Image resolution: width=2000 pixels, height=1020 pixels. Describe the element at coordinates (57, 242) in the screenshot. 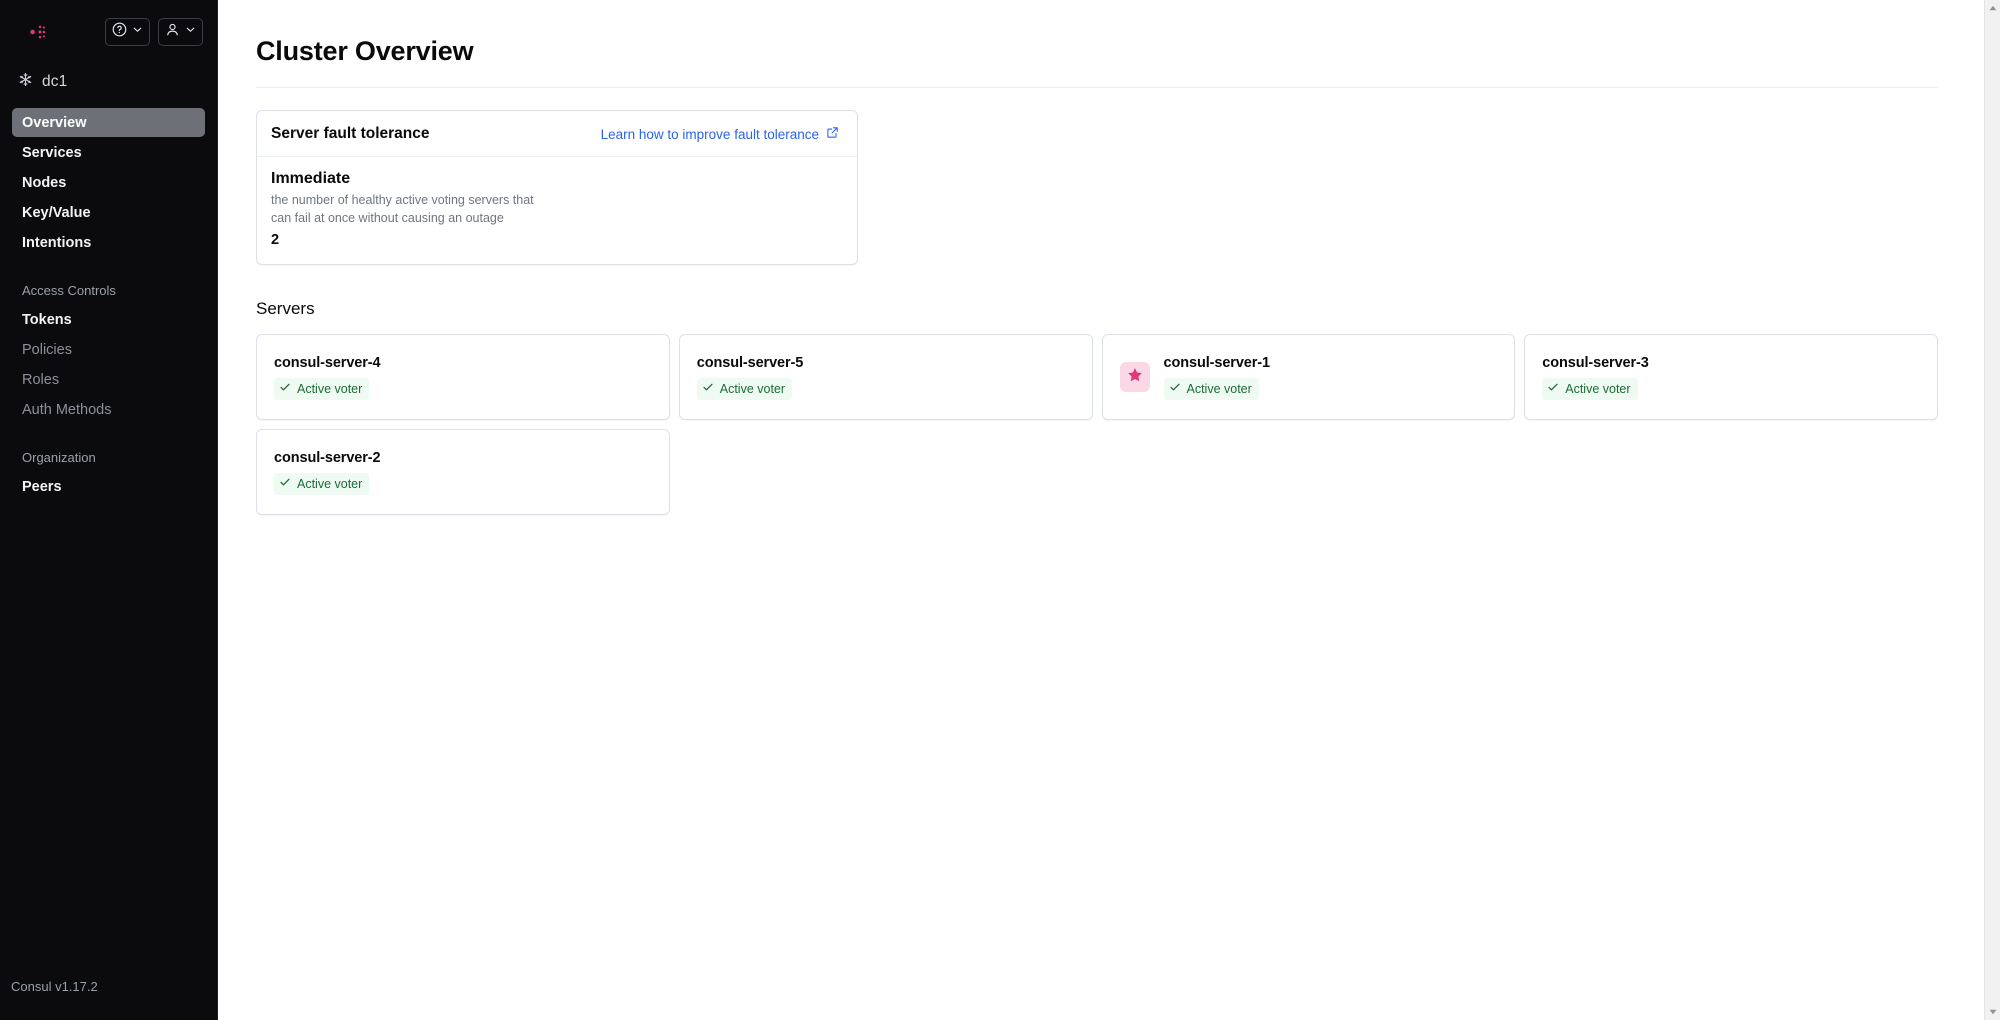

I see `sidebar-item-label: Intentions` at that location.